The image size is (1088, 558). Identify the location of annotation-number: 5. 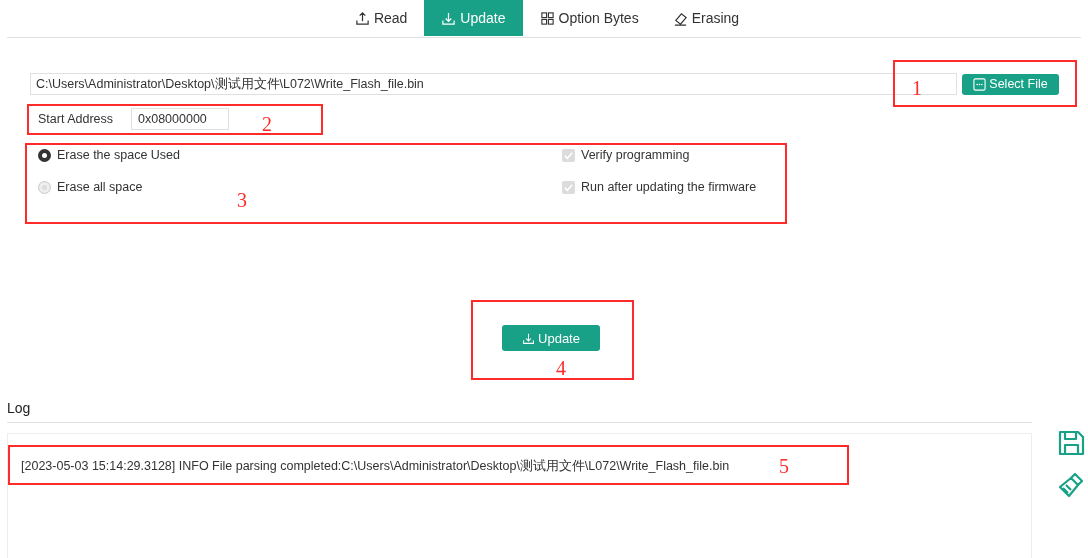
(784, 466).